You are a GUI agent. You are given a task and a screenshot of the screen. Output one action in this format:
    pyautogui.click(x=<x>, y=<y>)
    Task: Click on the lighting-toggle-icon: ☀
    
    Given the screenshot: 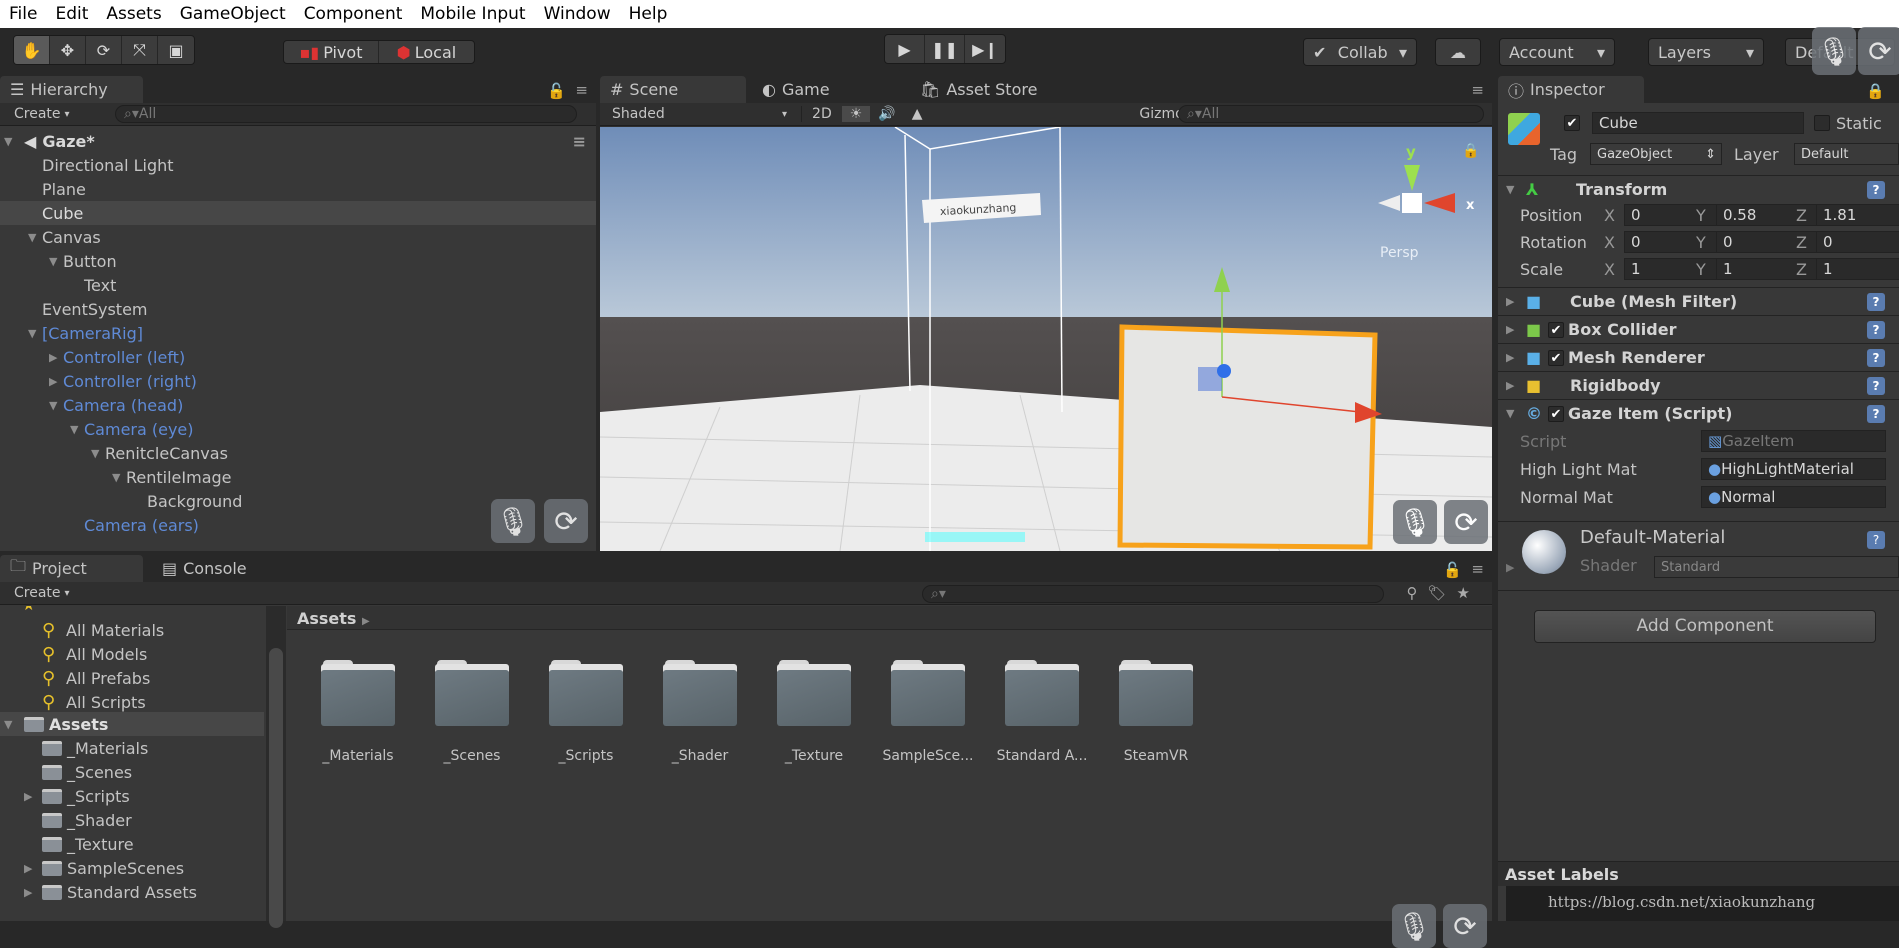 What is the action you would take?
    pyautogui.click(x=856, y=114)
    